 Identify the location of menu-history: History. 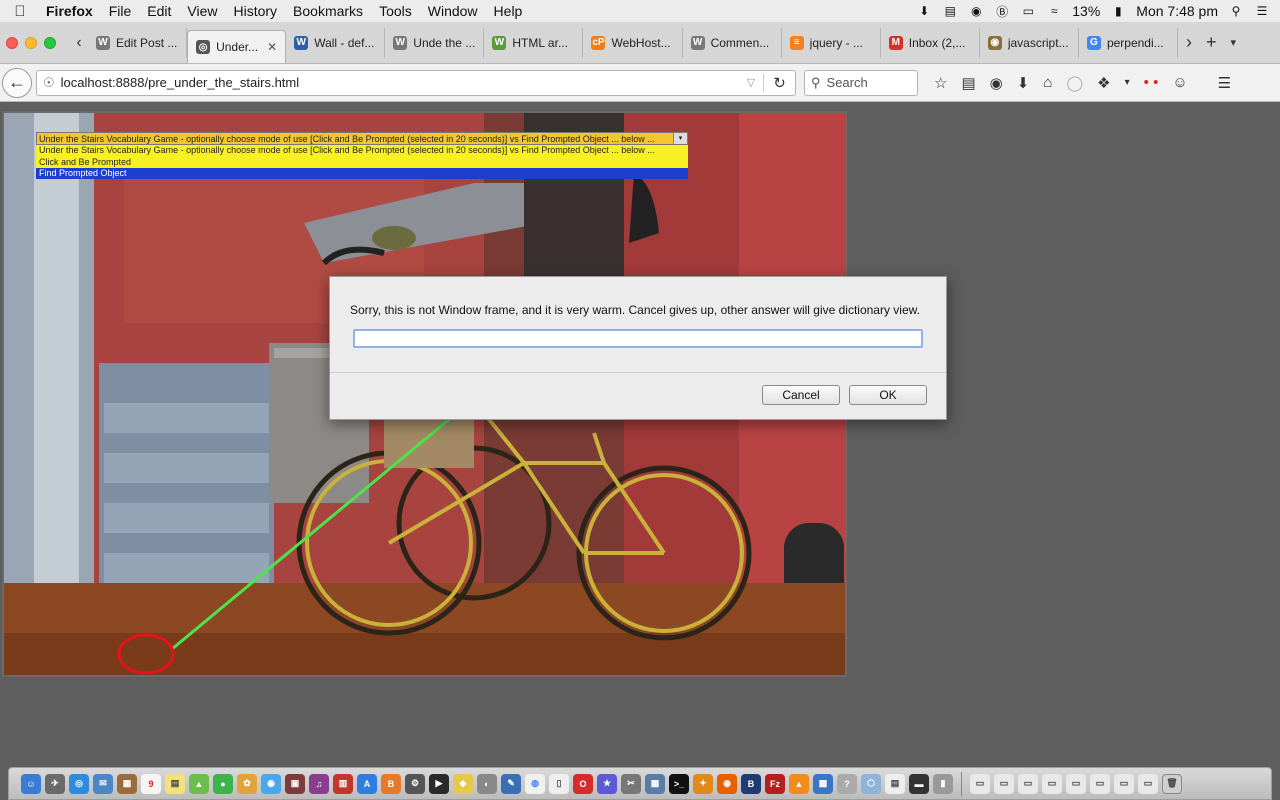
(255, 11).